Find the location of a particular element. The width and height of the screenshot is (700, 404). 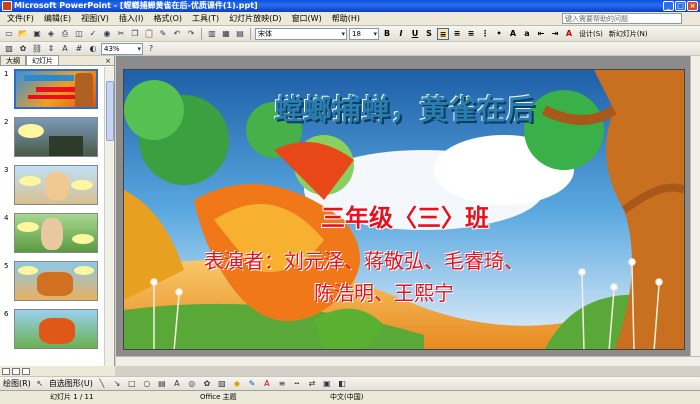

slide-thumbnail-item: 3 is located at coordinates (52, 187).